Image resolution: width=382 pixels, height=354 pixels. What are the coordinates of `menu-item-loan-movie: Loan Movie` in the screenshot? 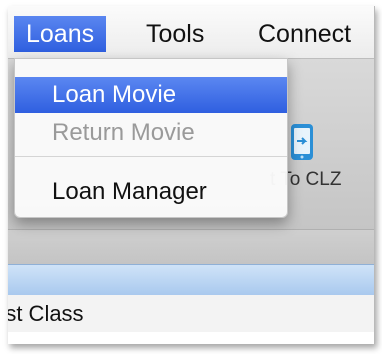 It's located at (151, 95).